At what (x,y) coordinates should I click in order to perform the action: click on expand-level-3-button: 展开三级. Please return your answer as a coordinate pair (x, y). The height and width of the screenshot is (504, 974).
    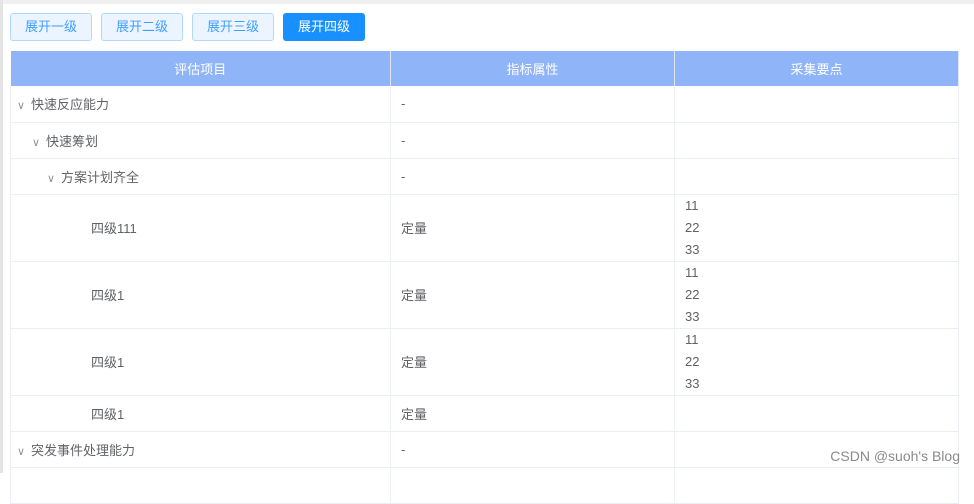
    Looking at the image, I should click on (233, 27).